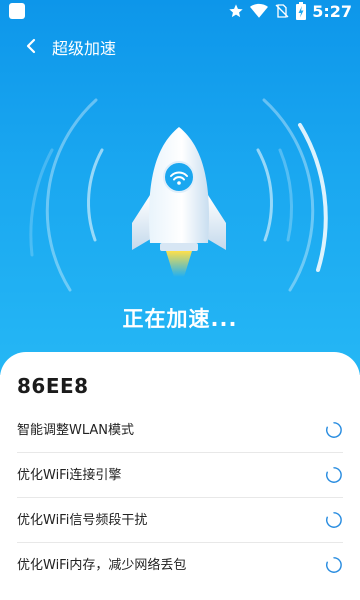 The image size is (360, 600). I want to click on task-label: 智能调整WLAN模式, so click(76, 430).